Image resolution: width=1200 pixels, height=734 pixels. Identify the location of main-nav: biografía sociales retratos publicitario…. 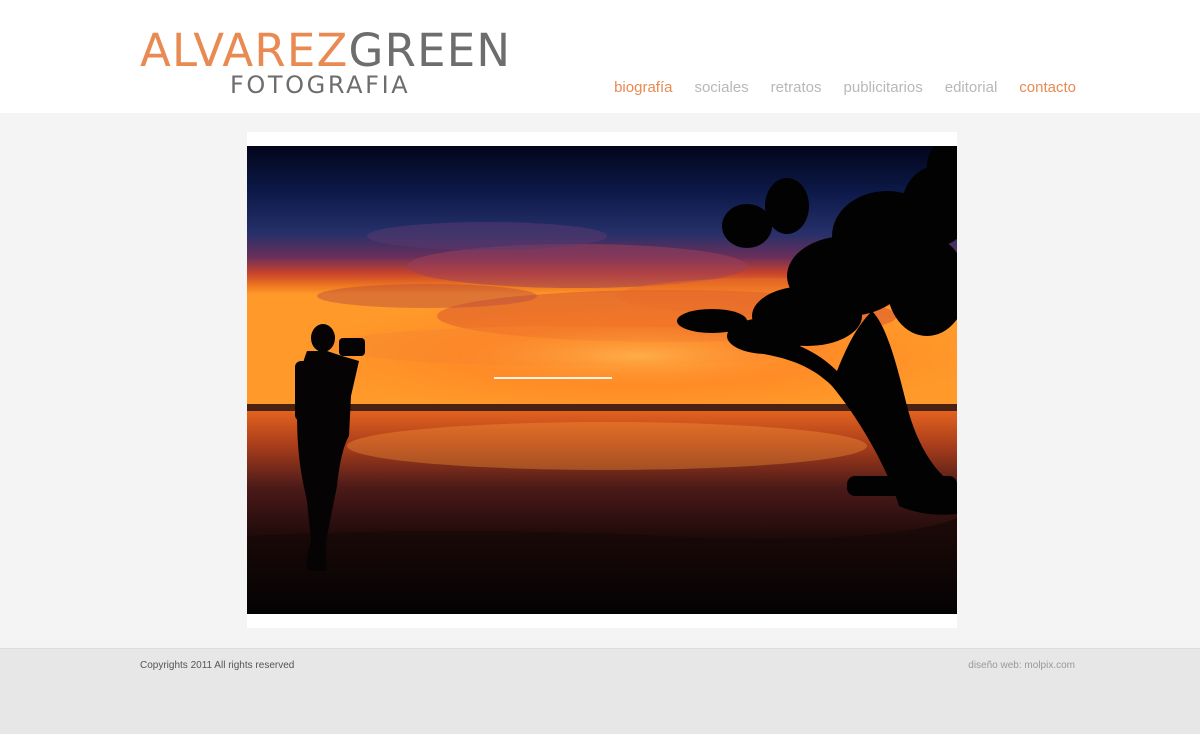
(845, 88).